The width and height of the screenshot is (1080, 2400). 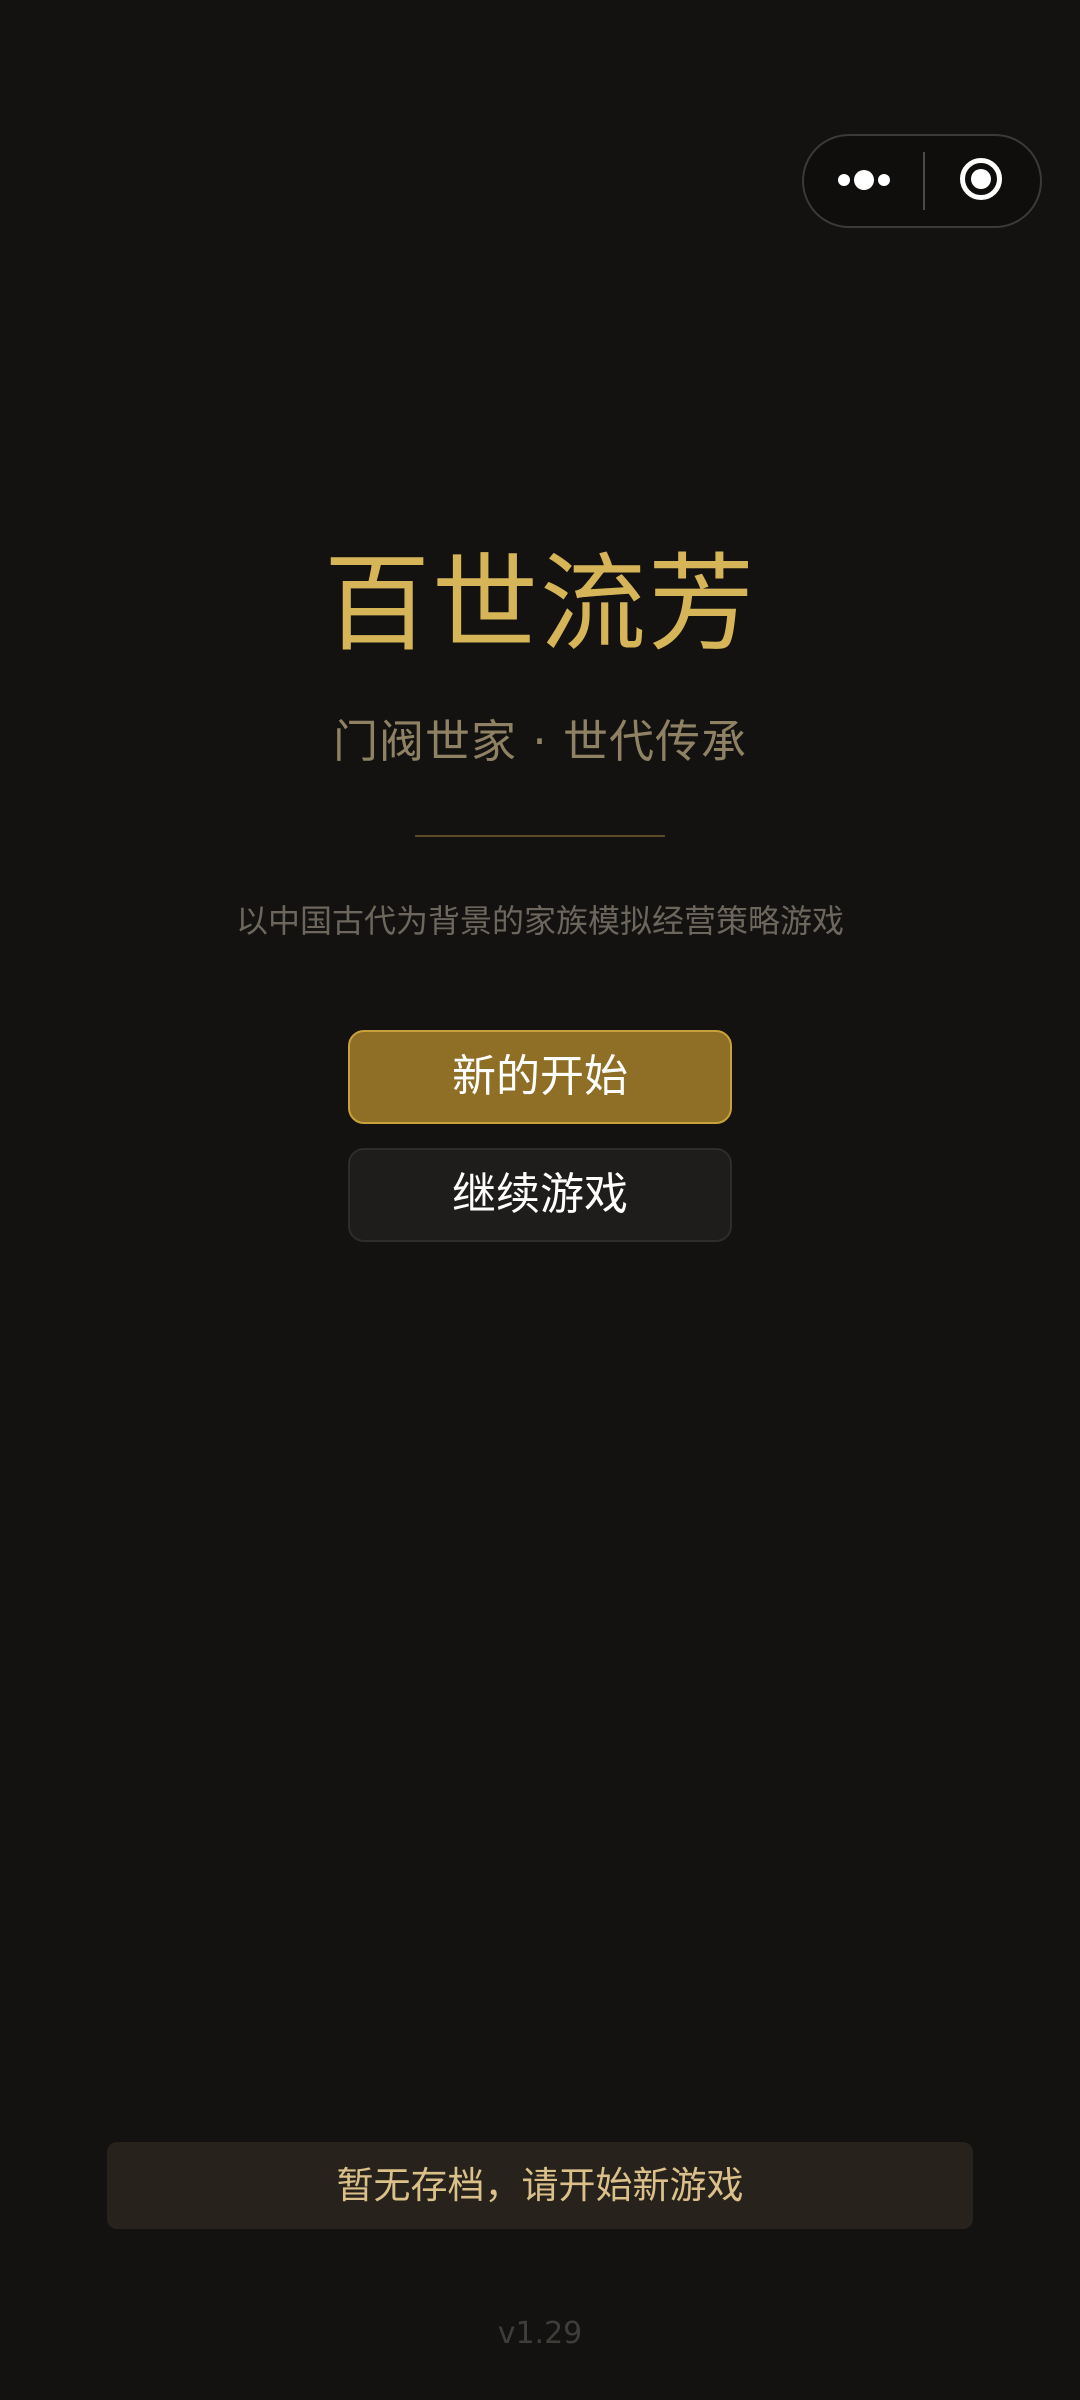 What do you see at coordinates (540, 741) in the screenshot?
I see `game-subtitle: 门阀世家 · 世代传承` at bounding box center [540, 741].